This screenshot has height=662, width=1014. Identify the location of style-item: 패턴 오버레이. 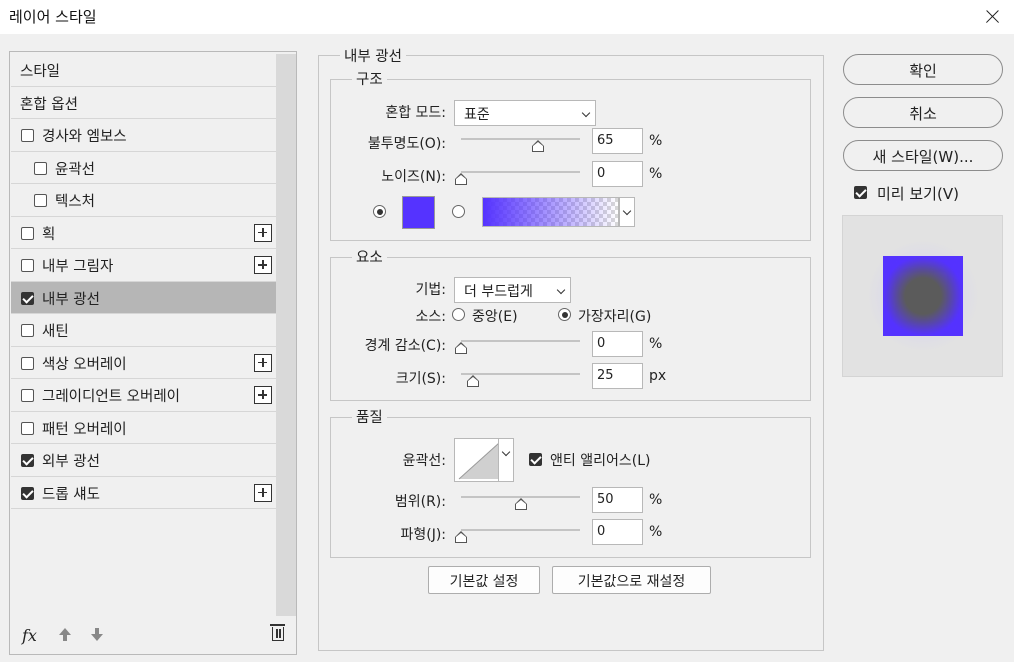
(143, 428).